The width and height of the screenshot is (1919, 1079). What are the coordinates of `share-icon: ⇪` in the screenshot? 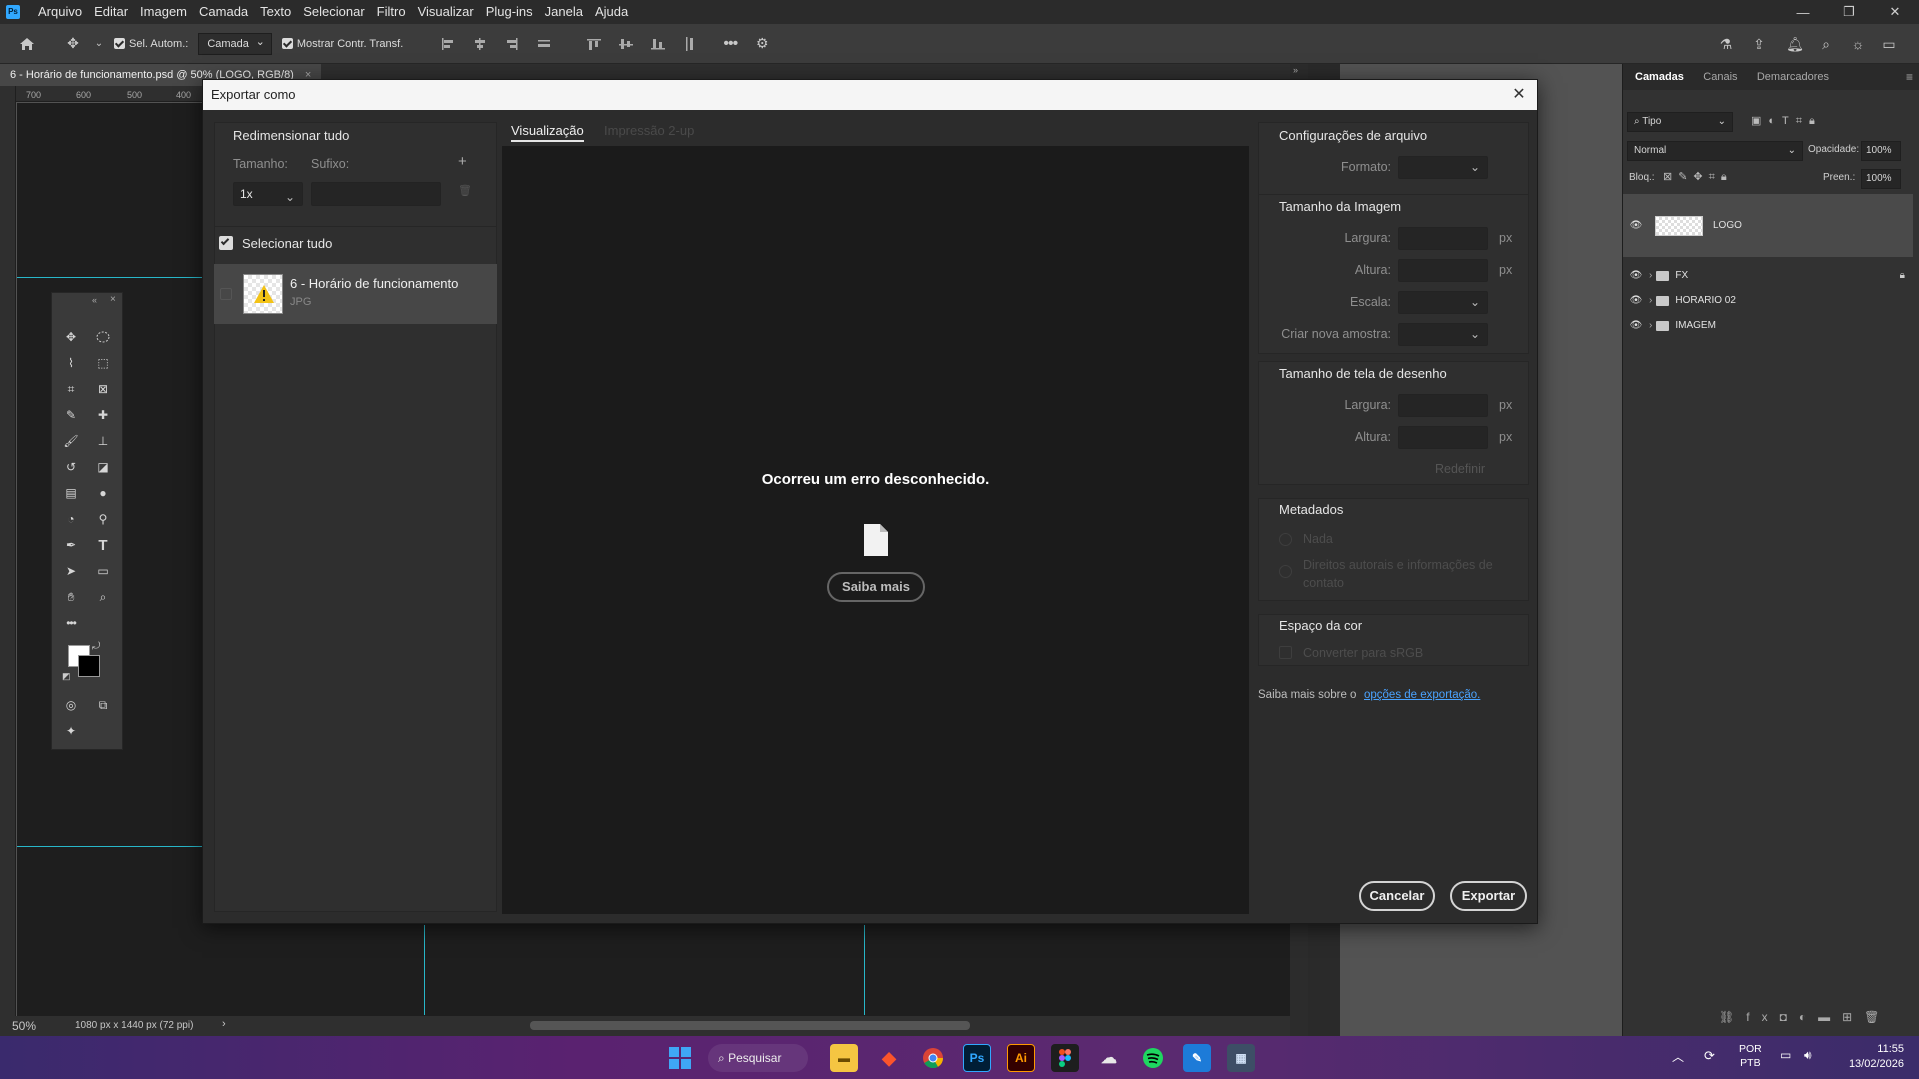 It's located at (1759, 44).